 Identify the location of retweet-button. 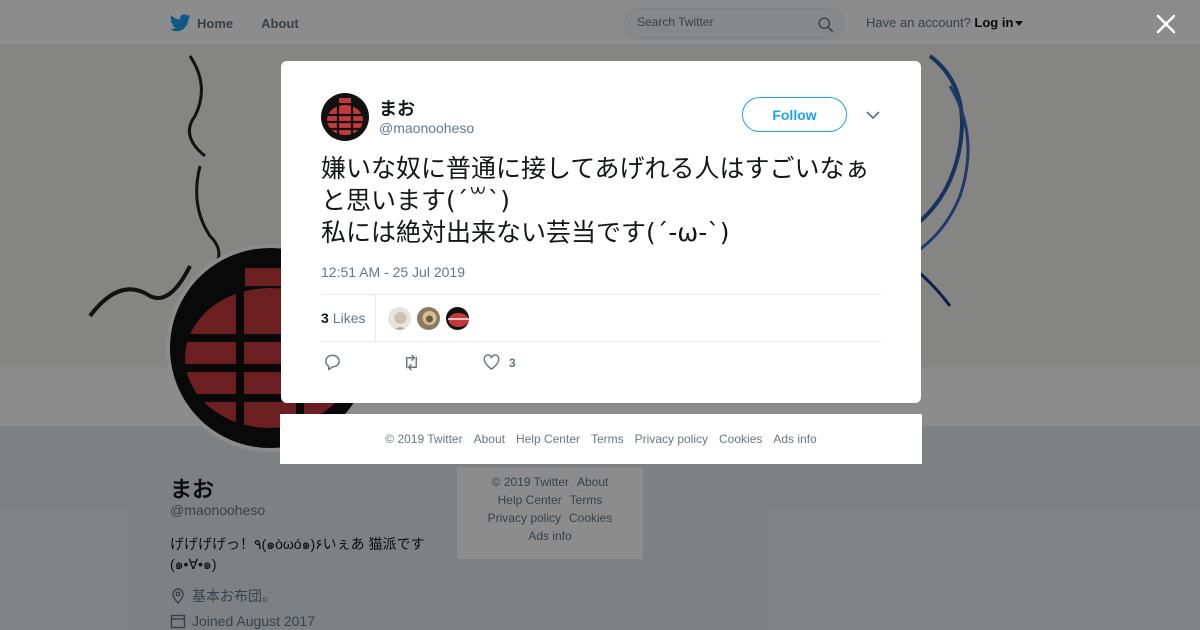
(411, 362).